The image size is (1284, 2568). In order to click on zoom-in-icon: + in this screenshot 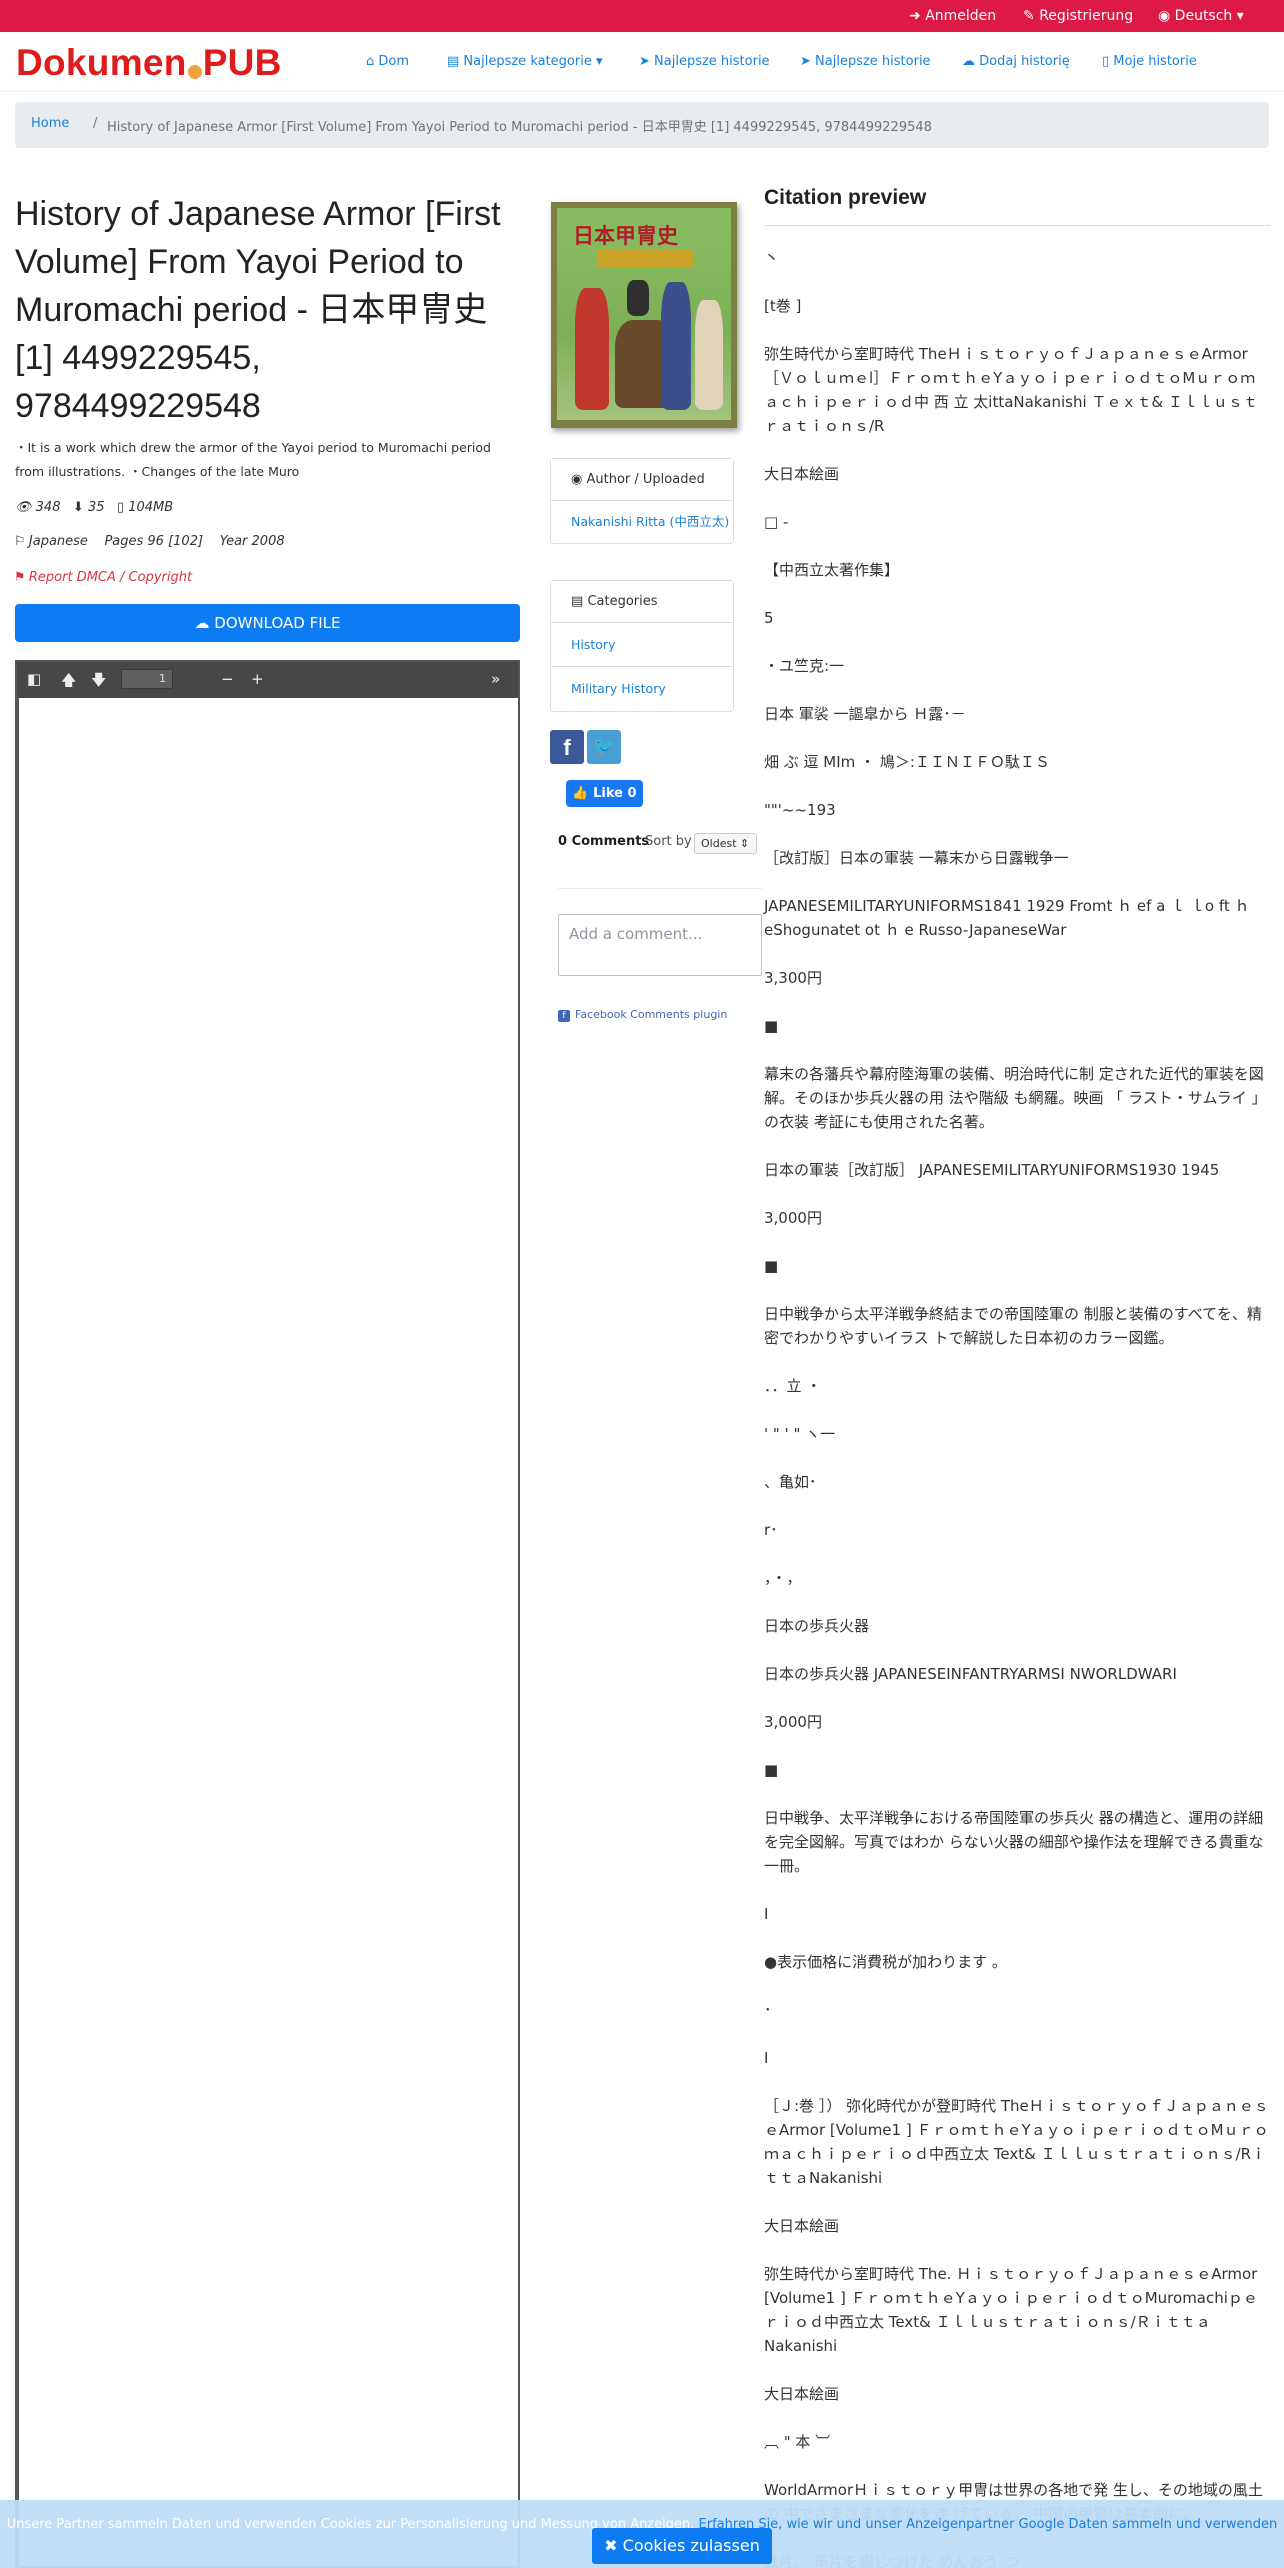, I will do `click(257, 679)`.